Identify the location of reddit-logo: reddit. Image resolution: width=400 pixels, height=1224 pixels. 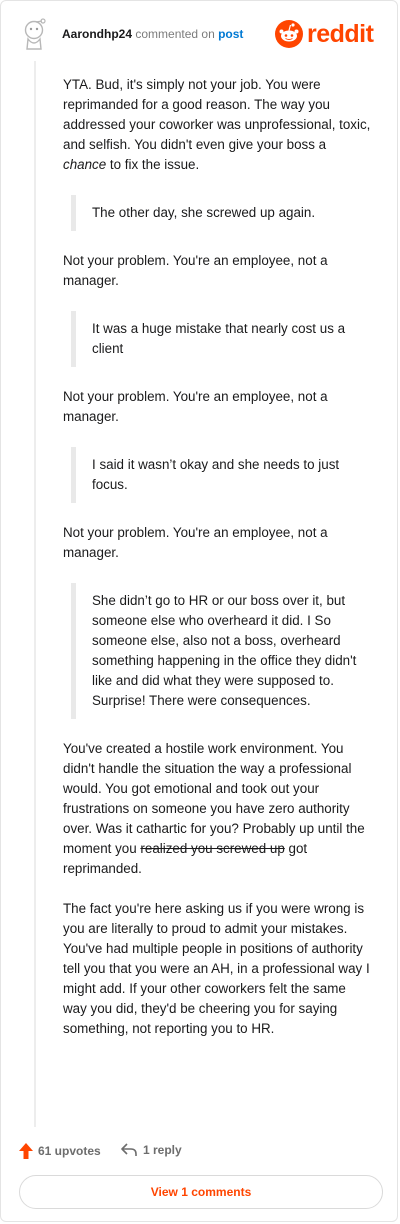
(328, 34).